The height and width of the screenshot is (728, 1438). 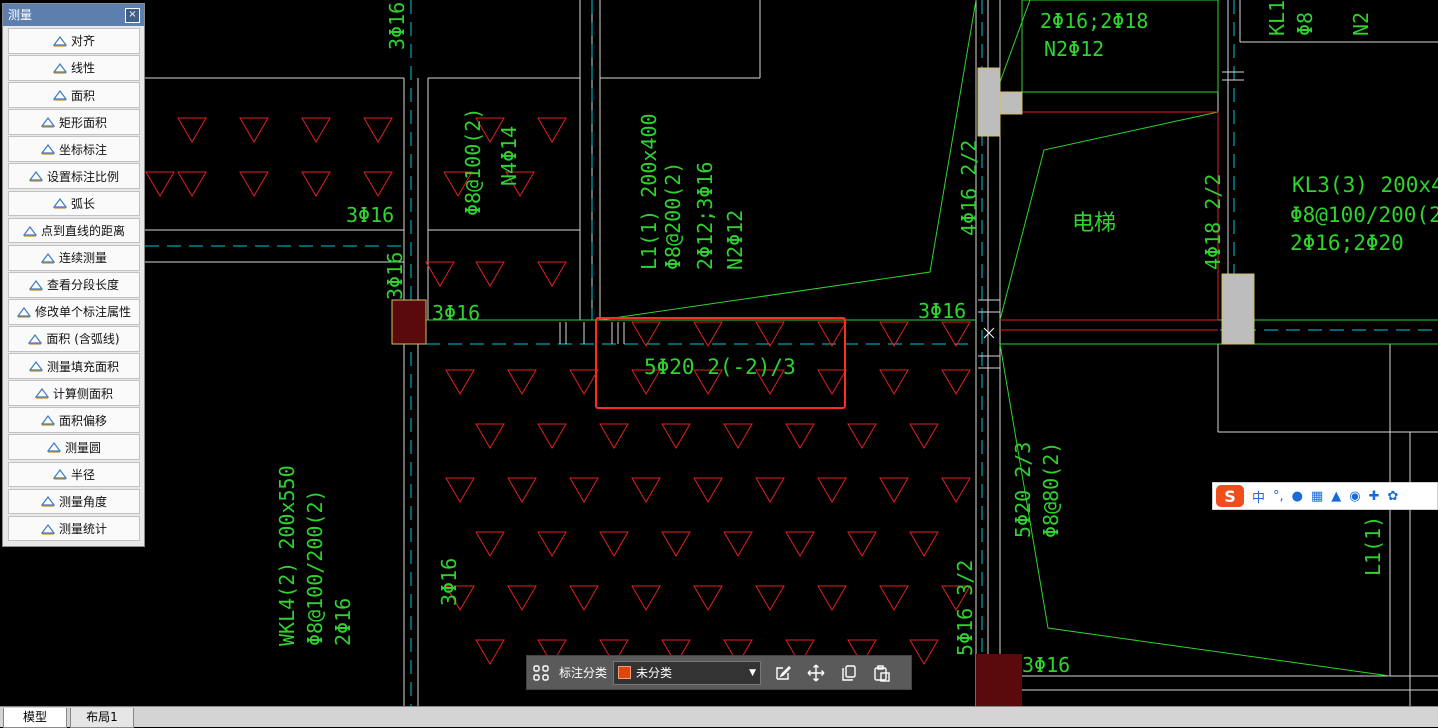 What do you see at coordinates (73, 15) in the screenshot?
I see `measure-panel-titlebar: 测量 ×` at bounding box center [73, 15].